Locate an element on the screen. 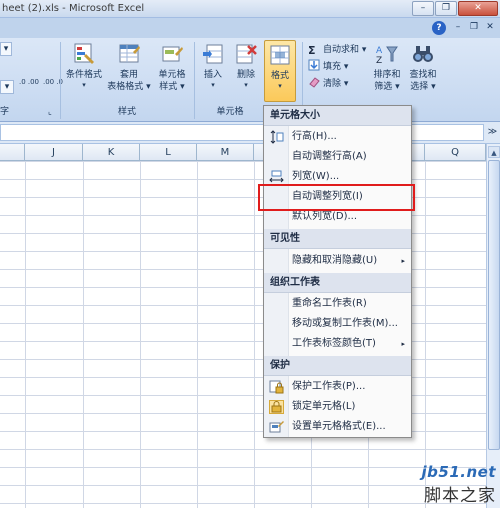 Image resolution: width=500 pixels, height=508 pixels. close-window-button: ✕ is located at coordinates (478, 8).